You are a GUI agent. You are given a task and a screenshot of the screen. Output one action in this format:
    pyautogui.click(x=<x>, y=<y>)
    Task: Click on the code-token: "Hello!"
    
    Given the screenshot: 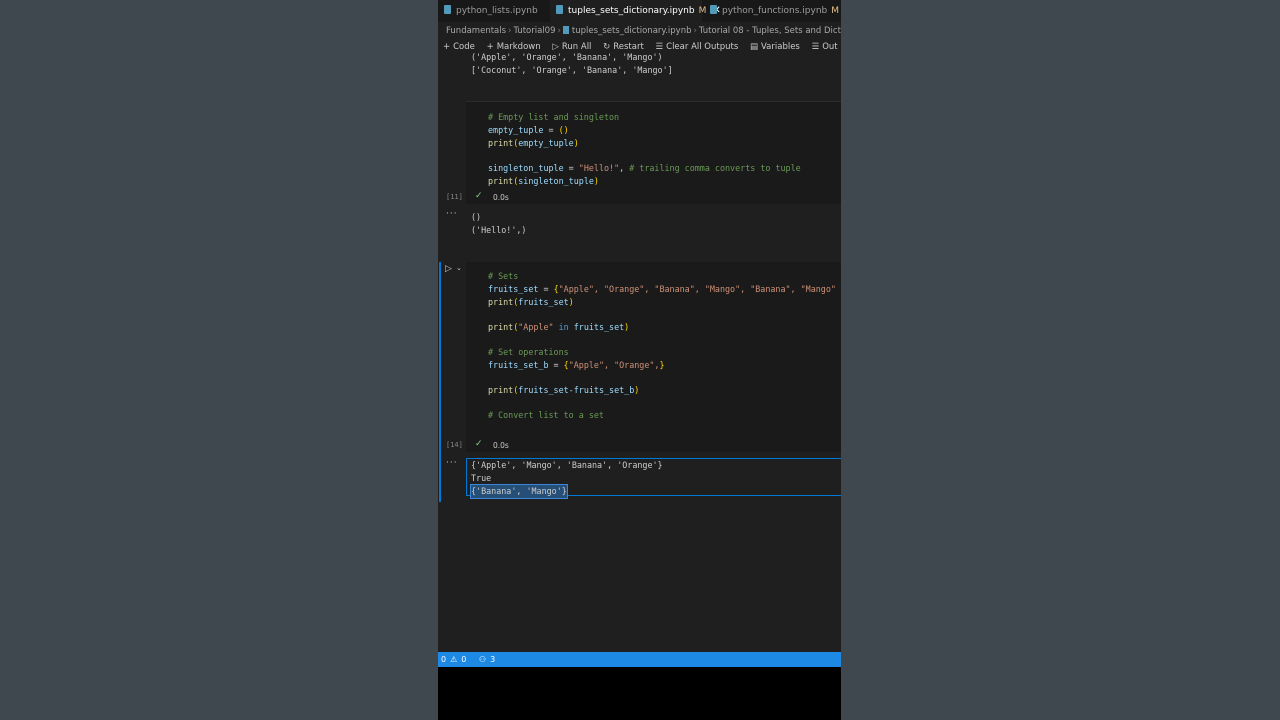 What is the action you would take?
    pyautogui.click(x=599, y=168)
    